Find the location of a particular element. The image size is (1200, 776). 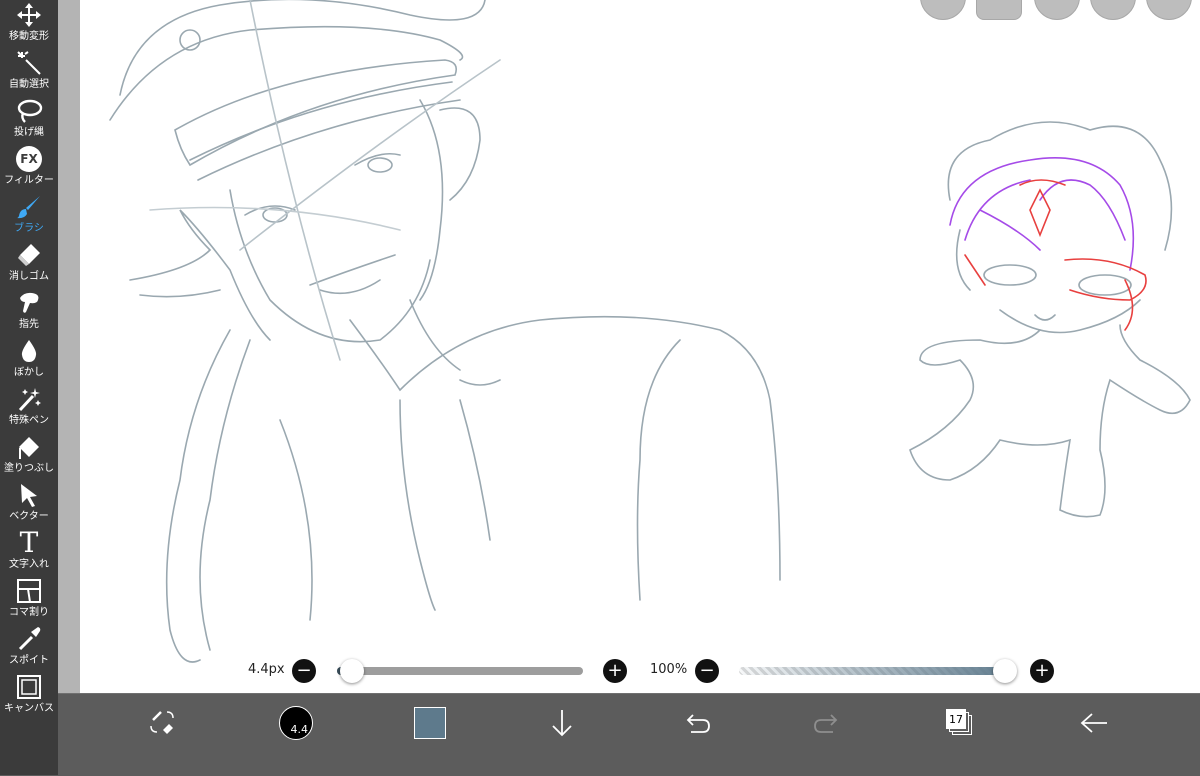

canvas-icon is located at coordinates (29, 687).